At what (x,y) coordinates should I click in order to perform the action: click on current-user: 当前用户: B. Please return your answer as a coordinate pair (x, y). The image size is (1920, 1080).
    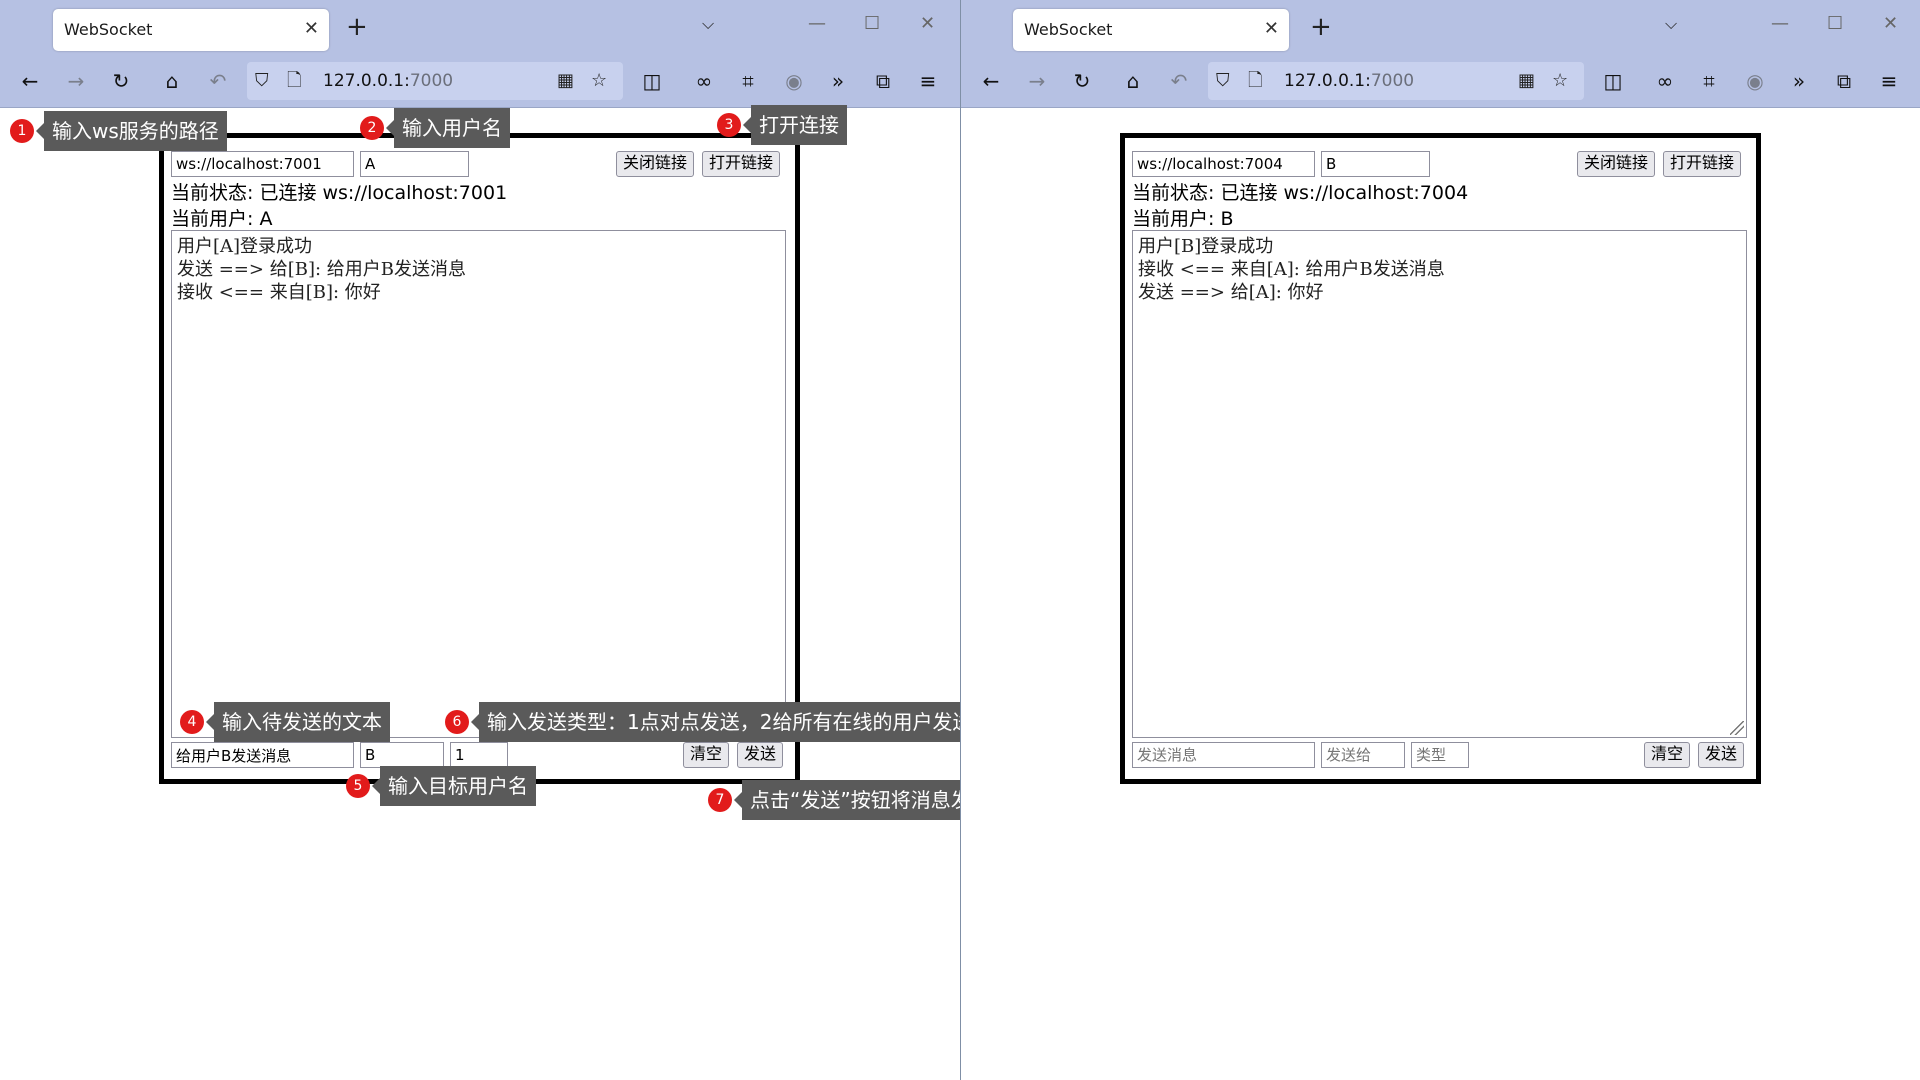
    Looking at the image, I should click on (1183, 219).